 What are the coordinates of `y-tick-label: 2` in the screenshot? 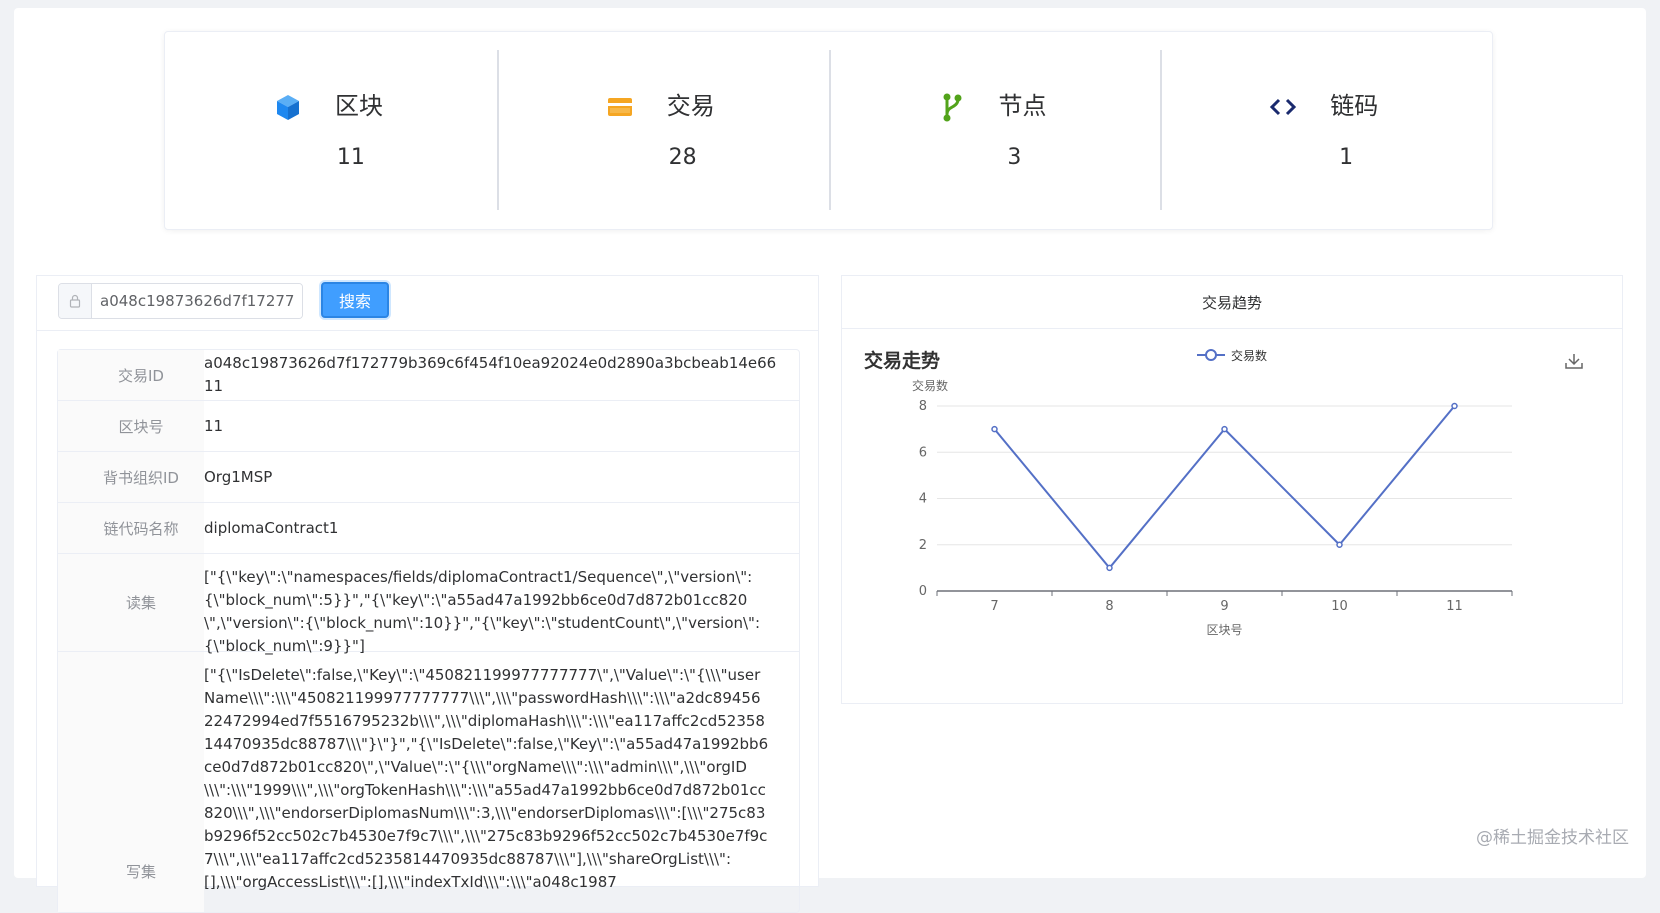 It's located at (923, 545).